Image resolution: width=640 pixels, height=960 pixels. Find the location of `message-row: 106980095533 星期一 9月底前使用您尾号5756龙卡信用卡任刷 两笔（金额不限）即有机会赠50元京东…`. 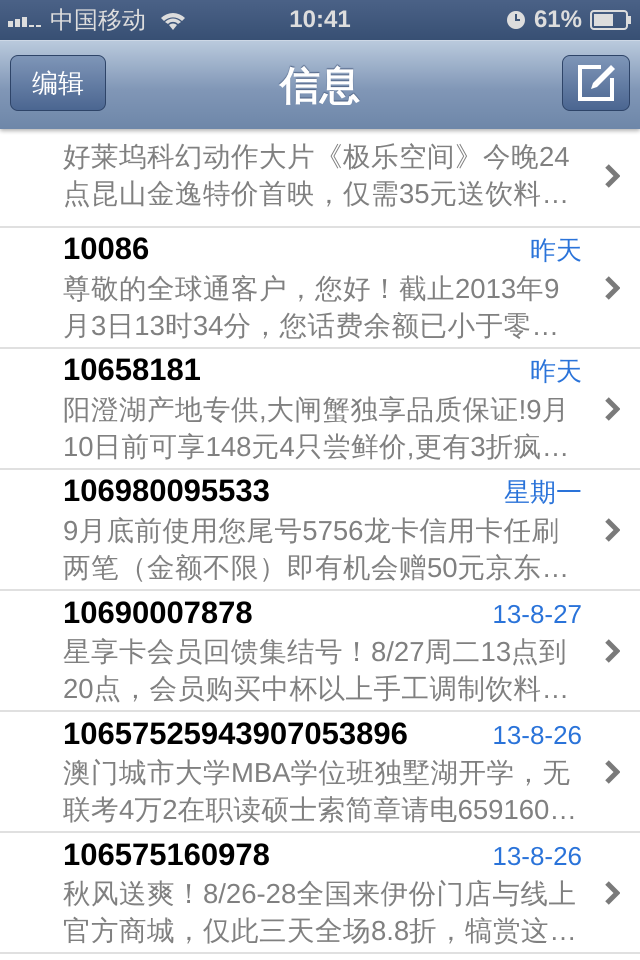

message-row: 106980095533 星期一 9月底前使用您尾号5756龙卡信用卡任刷 两笔（金额不限）即有机会赠50元京东… is located at coordinates (320, 530).